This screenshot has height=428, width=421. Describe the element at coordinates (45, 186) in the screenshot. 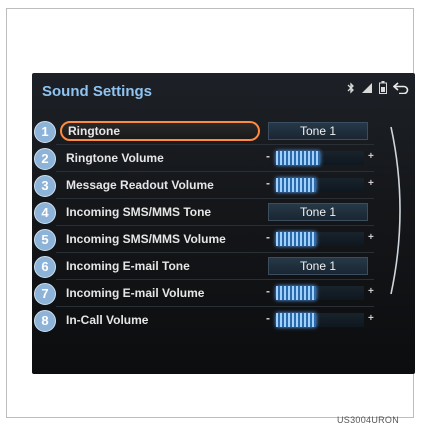

I see `item-number: 3` at that location.